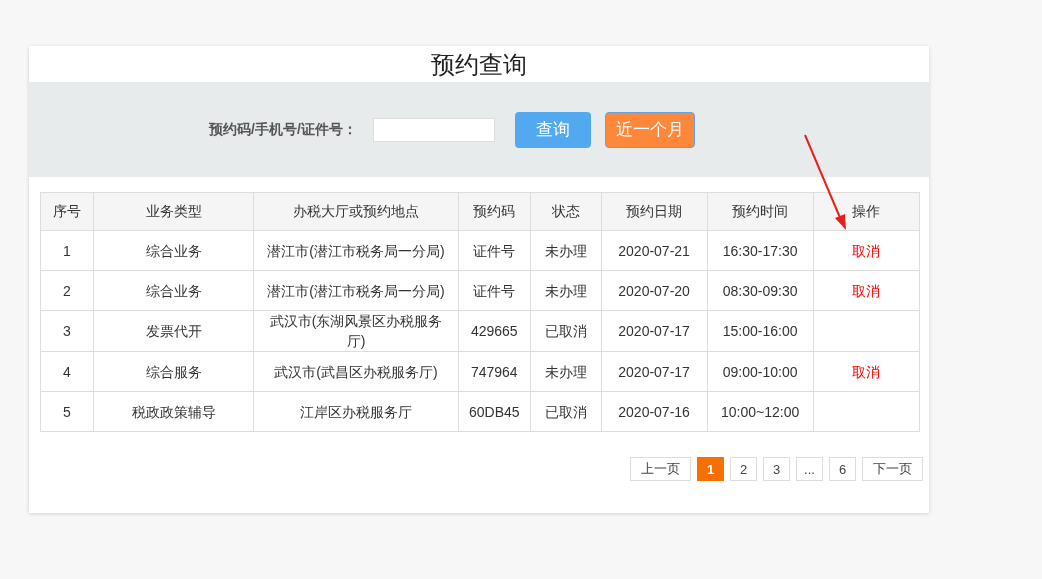  Describe the element at coordinates (356, 411) in the screenshot. I see `table-cell: 江岸区办税服务厅` at that location.